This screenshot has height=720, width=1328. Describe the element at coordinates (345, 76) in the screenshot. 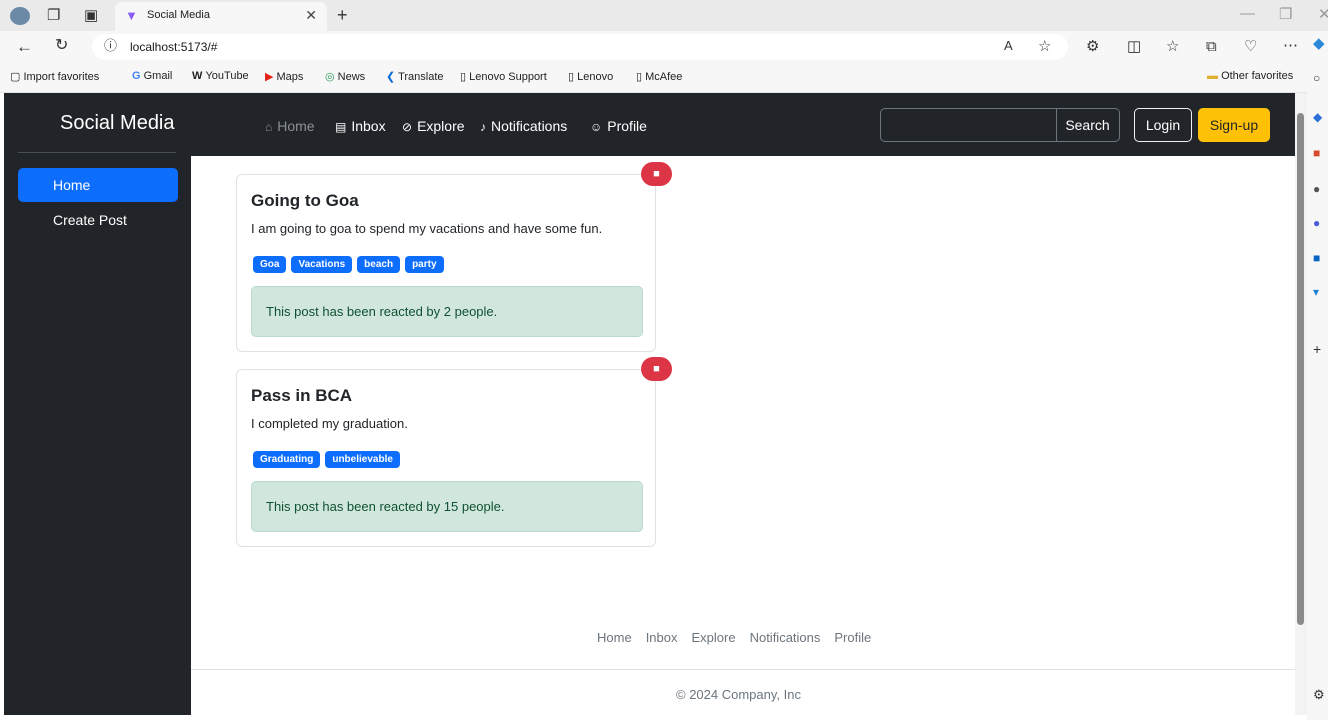

I see `favorite-news: ◎ News` at that location.